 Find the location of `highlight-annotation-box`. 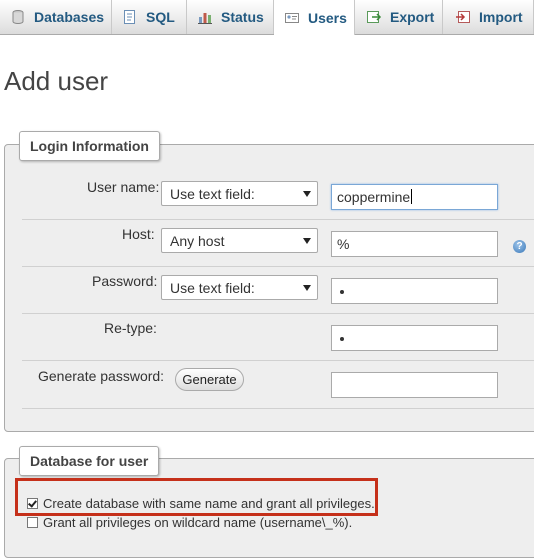

highlight-annotation-box is located at coordinates (196, 497).